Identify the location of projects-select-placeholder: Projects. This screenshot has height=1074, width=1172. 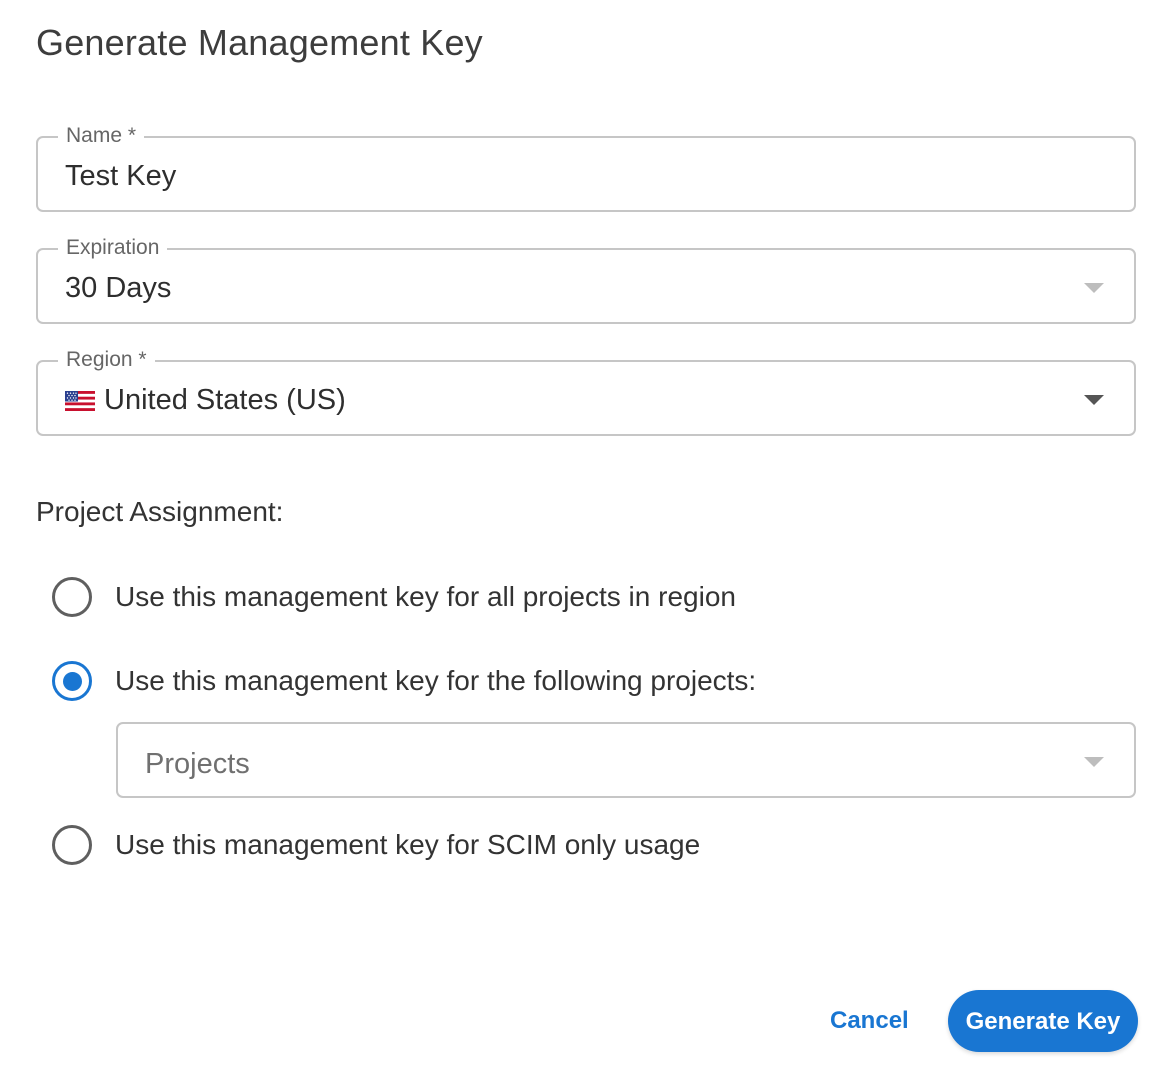
(197, 764).